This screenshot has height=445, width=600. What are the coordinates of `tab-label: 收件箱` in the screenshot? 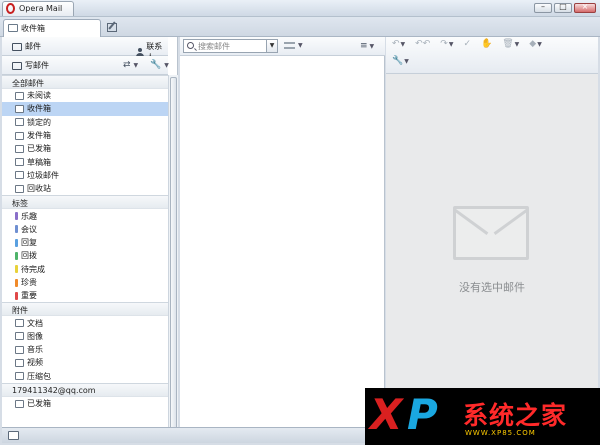 It's located at (33, 28).